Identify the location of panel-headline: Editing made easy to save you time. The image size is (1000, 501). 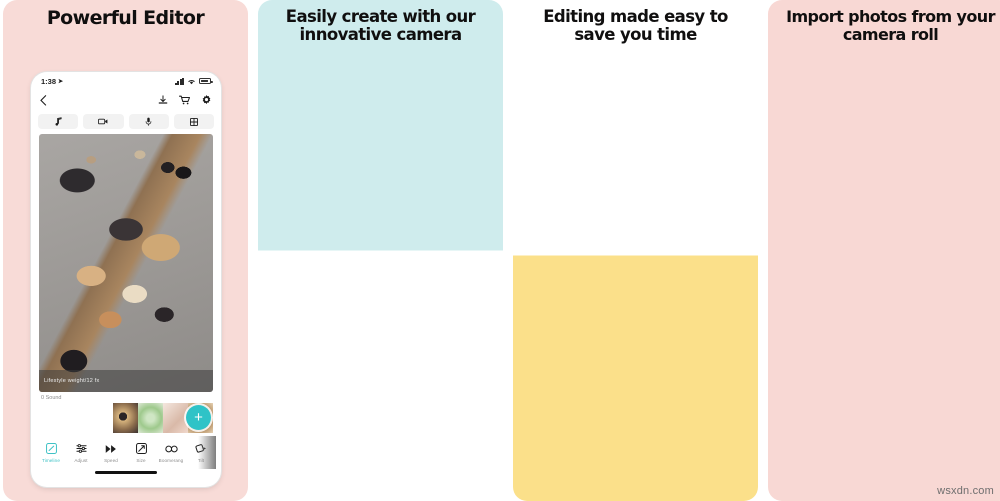
(635, 26).